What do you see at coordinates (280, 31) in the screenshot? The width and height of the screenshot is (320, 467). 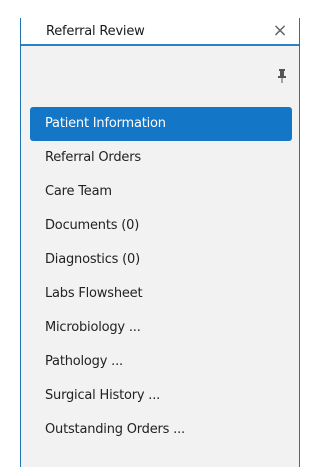 I see `close-icon: ×` at bounding box center [280, 31].